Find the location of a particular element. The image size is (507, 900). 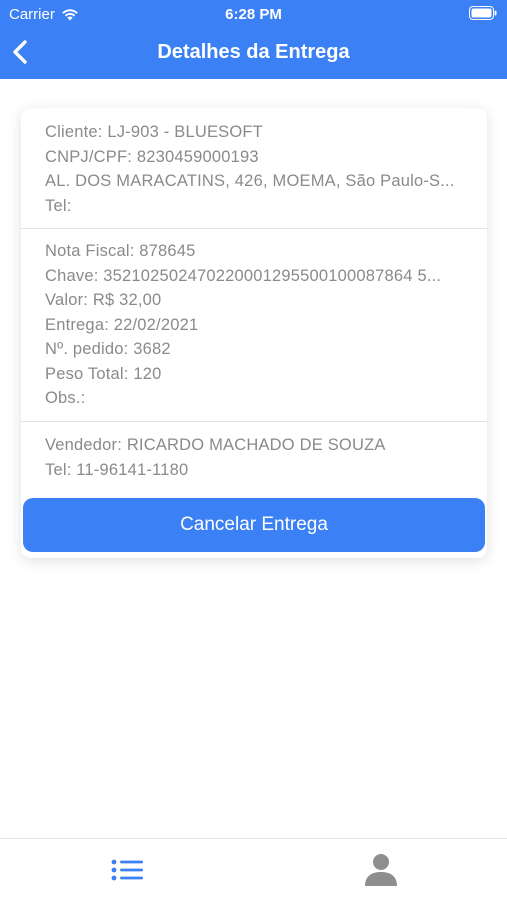

status-bar: Carrier 6:28 PM is located at coordinates (253, 15).